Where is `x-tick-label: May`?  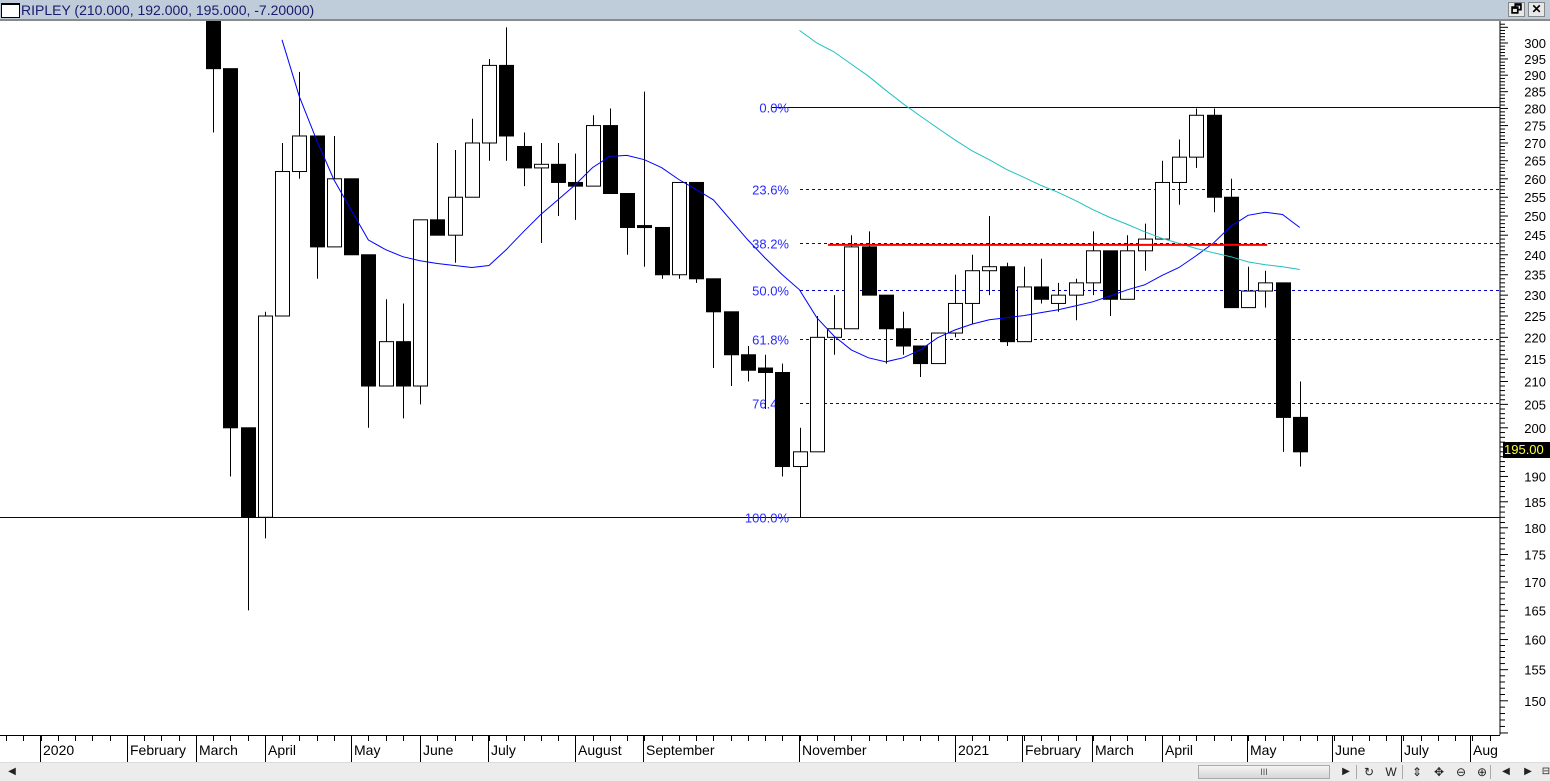 x-tick-label: May is located at coordinates (365, 749).